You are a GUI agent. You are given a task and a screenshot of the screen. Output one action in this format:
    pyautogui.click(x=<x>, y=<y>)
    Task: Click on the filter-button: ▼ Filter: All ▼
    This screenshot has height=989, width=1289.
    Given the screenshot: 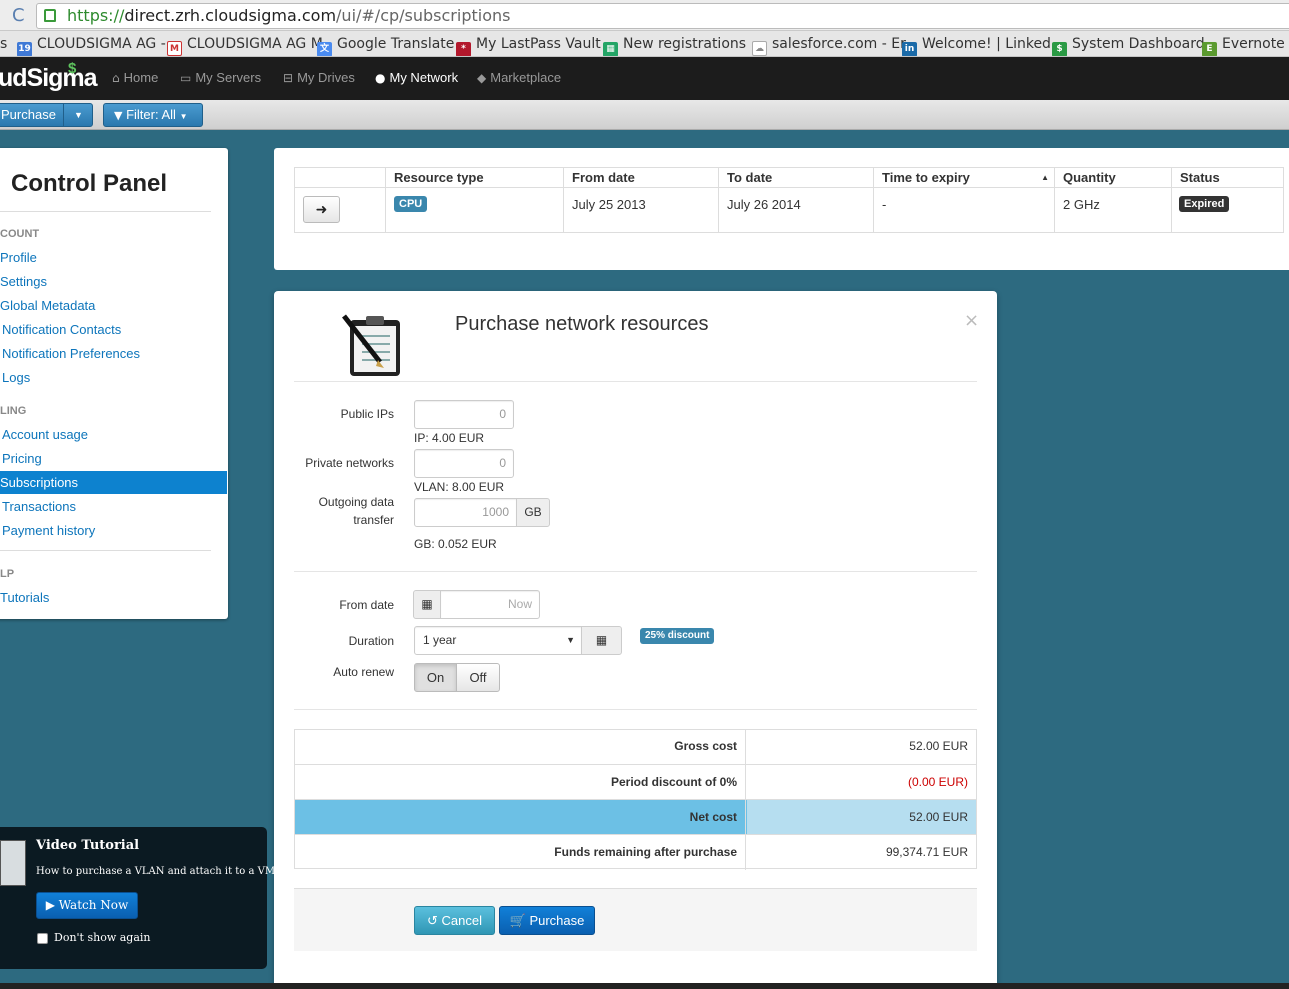 What is the action you would take?
    pyautogui.click(x=153, y=115)
    